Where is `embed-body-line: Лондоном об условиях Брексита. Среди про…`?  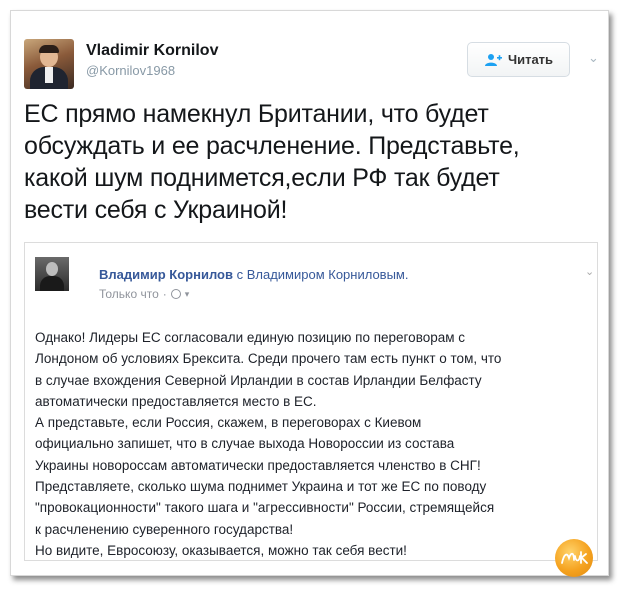 embed-body-line: Лондоном об условиях Брексита. Среди про… is located at coordinates (268, 359).